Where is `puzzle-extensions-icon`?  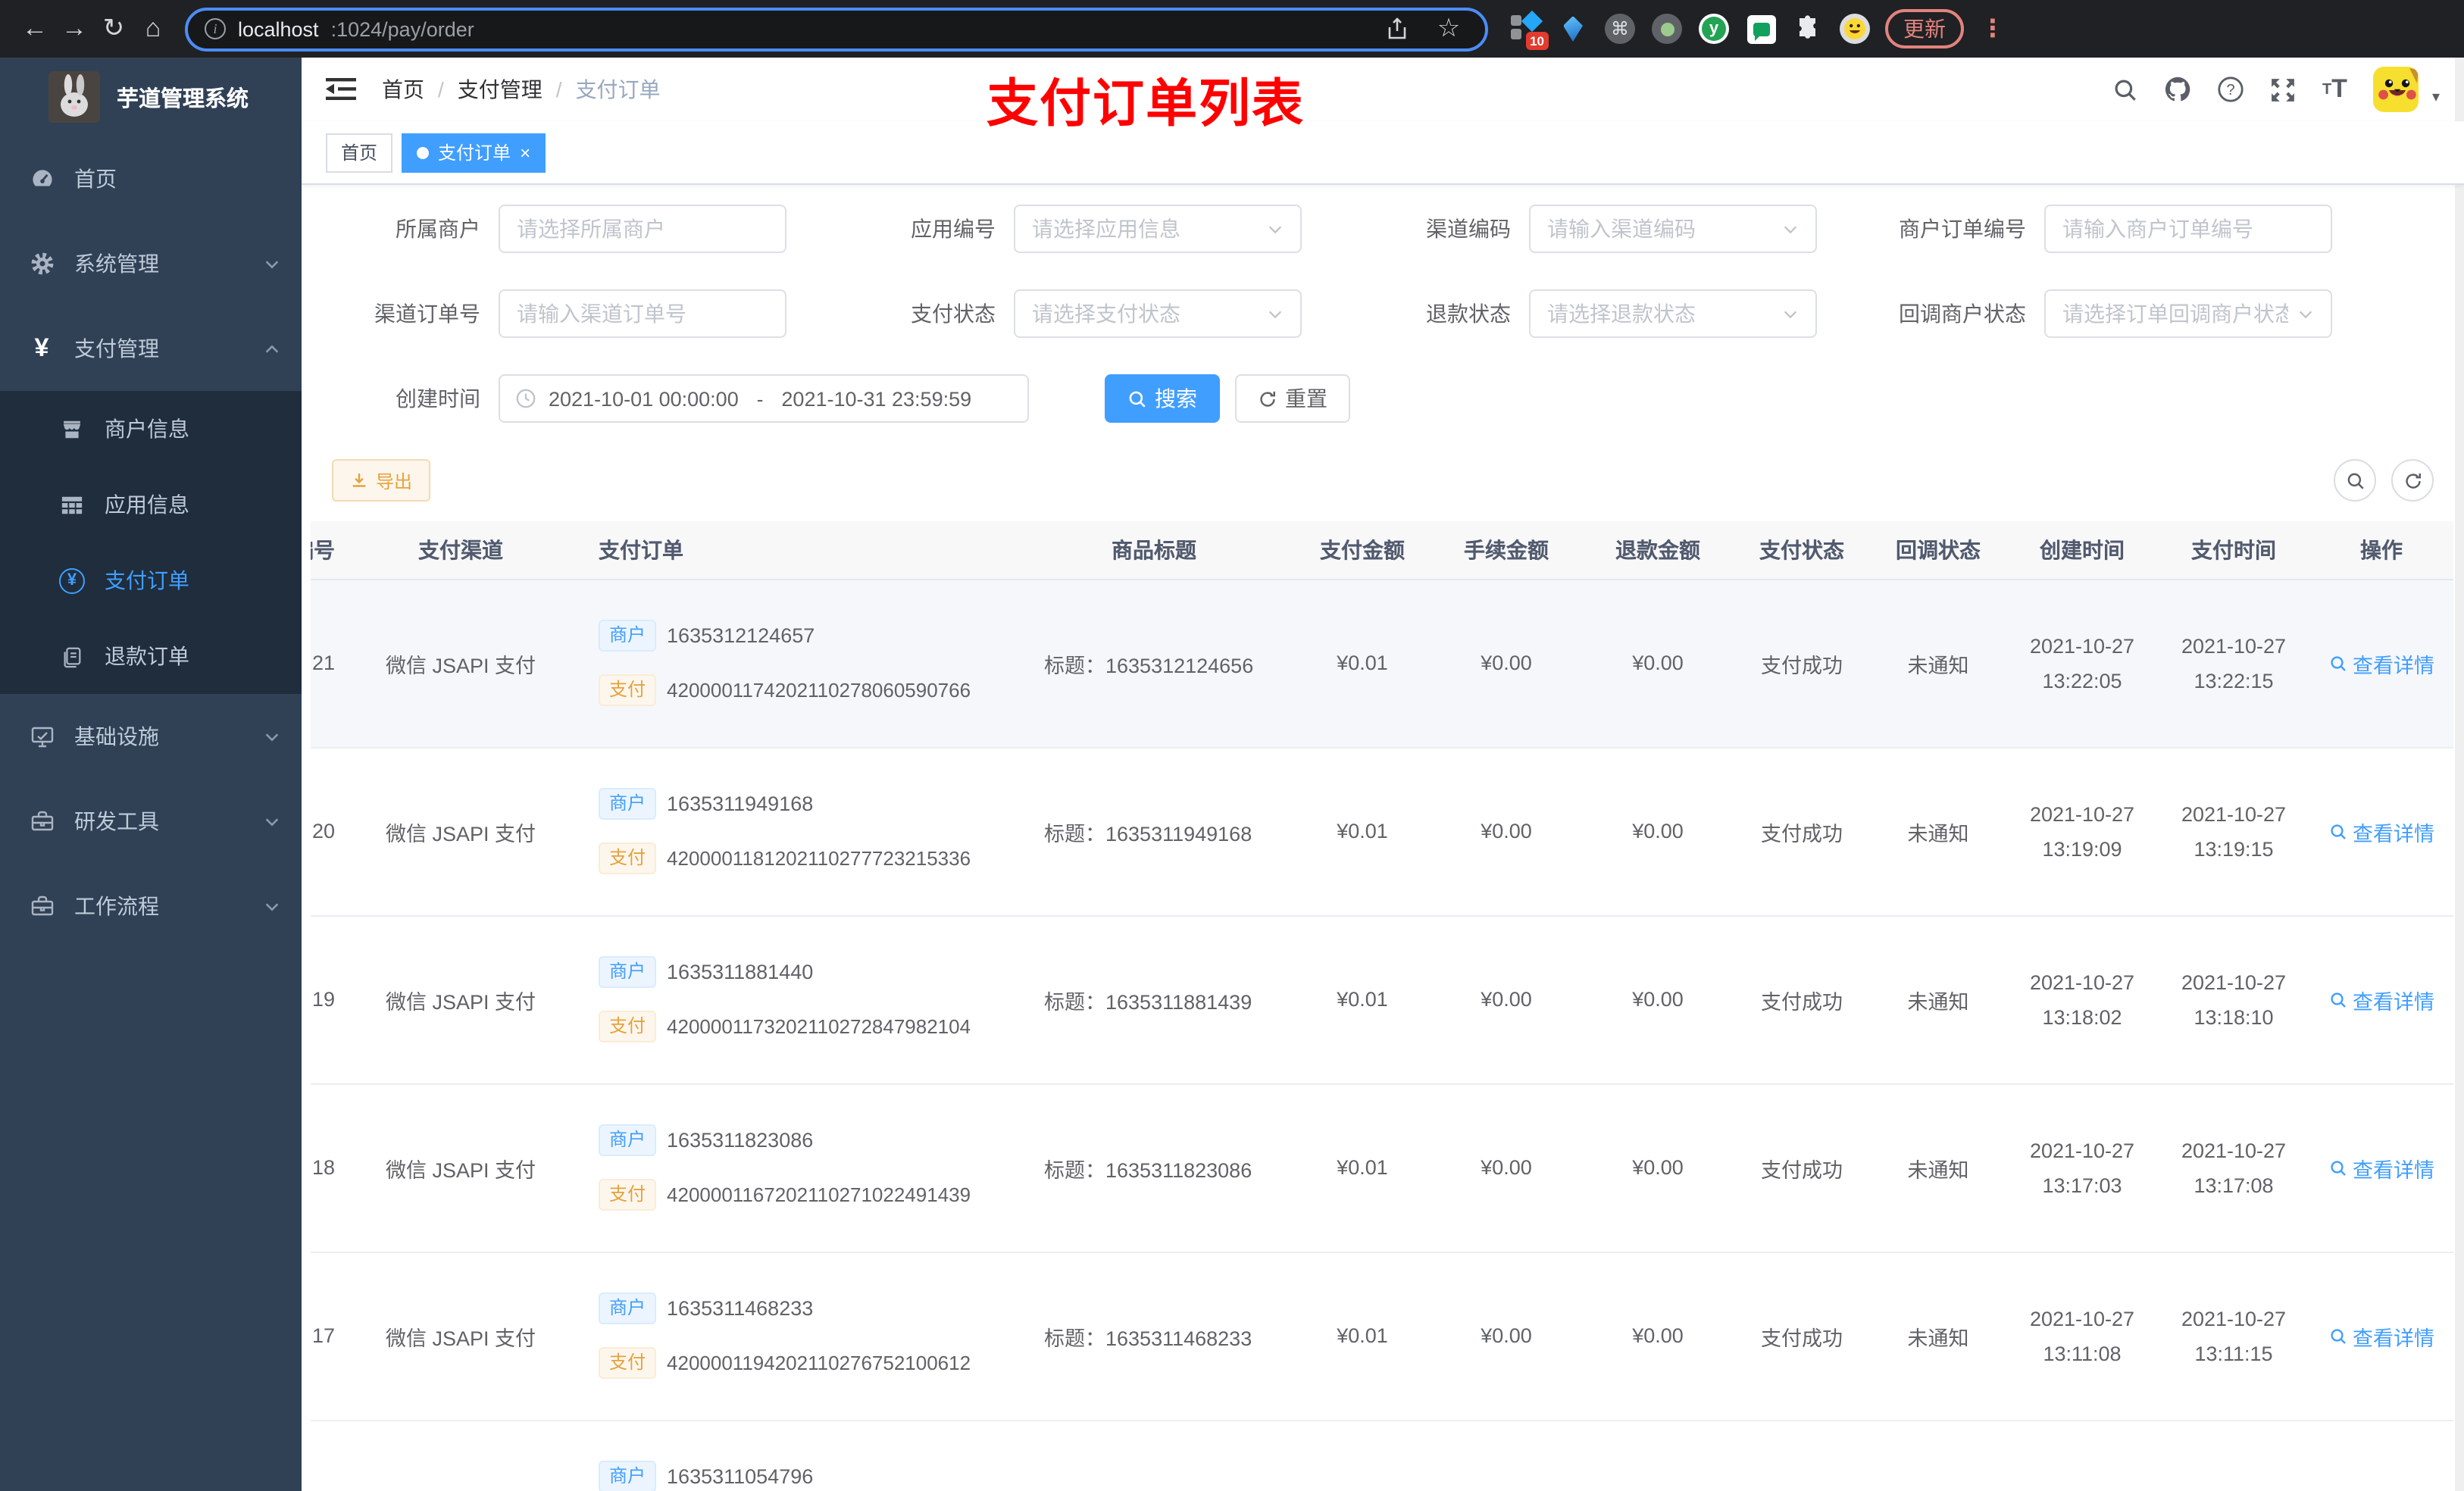
puzzle-extensions-icon is located at coordinates (1808, 28).